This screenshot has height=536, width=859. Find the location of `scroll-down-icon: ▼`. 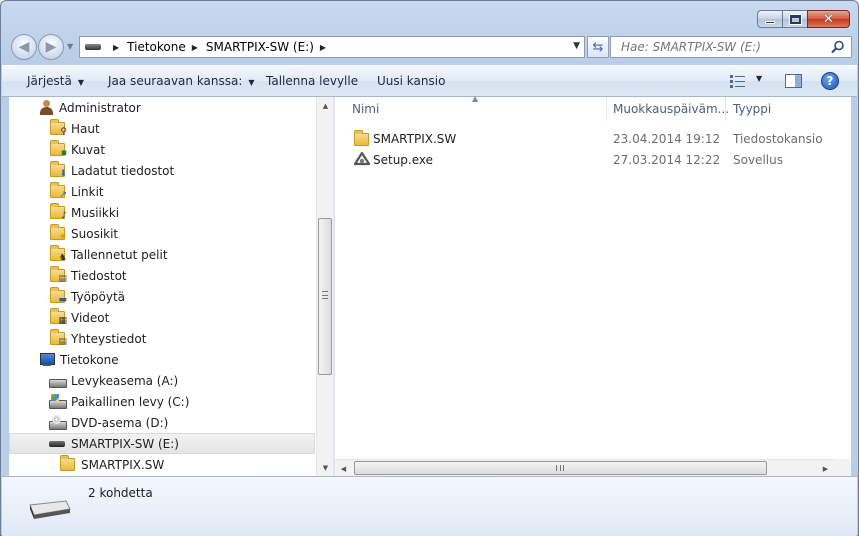

scroll-down-icon: ▼ is located at coordinates (325, 467).